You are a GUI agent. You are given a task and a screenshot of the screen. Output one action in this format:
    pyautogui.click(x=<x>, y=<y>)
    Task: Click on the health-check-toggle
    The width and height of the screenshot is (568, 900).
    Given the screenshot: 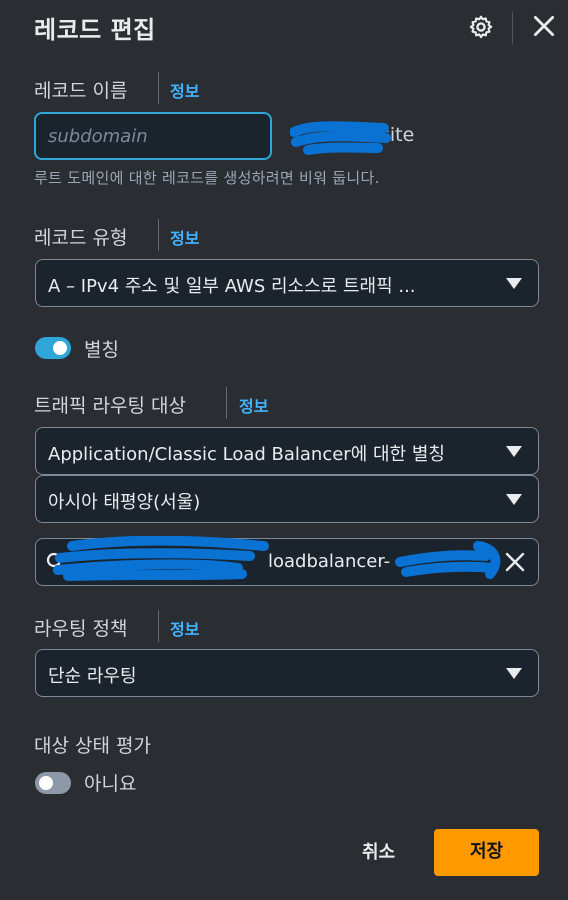 What is the action you would take?
    pyautogui.click(x=53, y=783)
    